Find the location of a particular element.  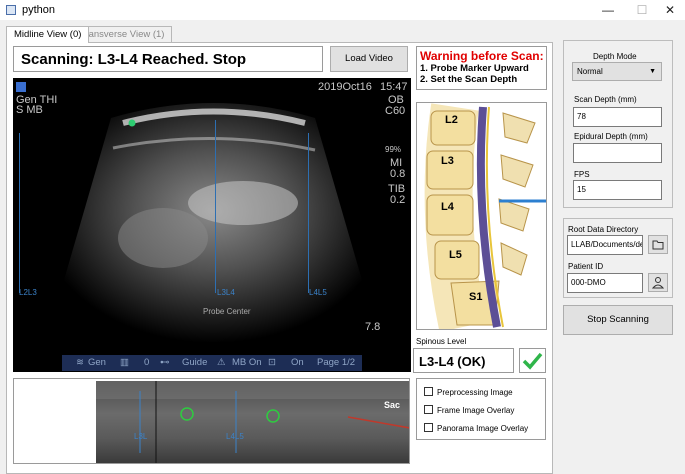

sac-label: Sac is located at coordinates (392, 405).